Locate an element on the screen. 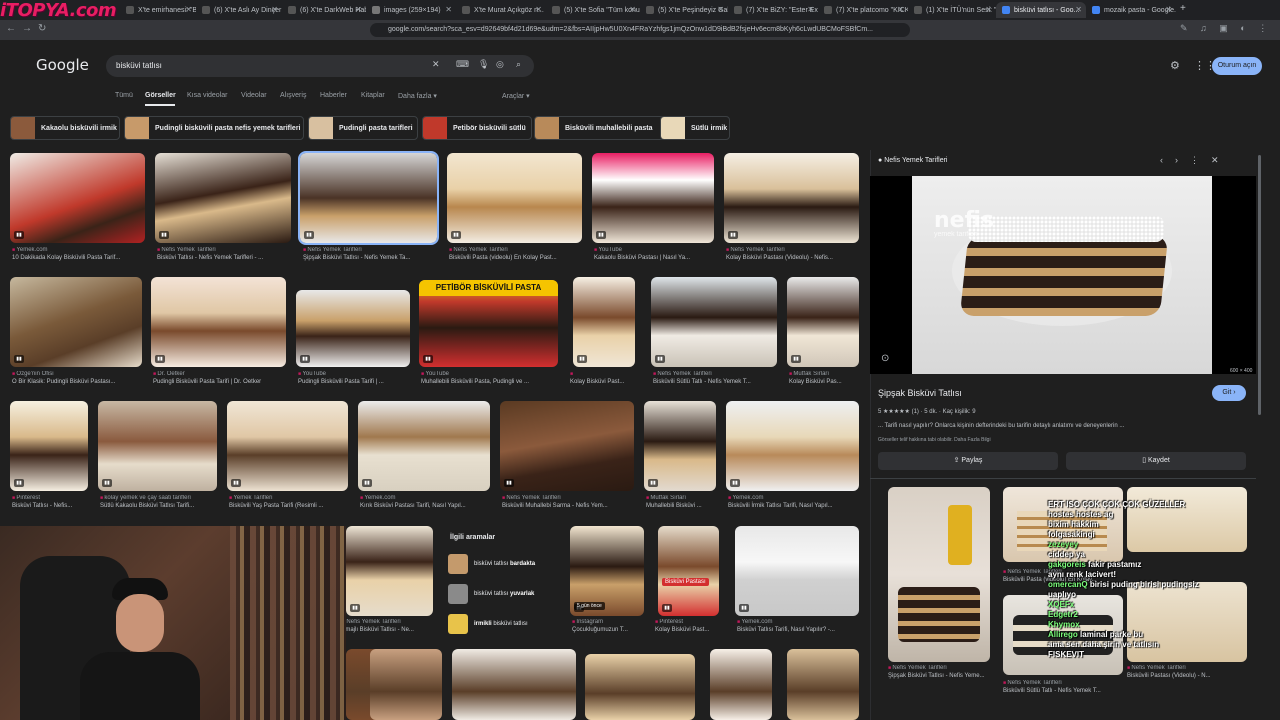 This screenshot has height=720, width=1280. search-input: bisküvi tatlısı is located at coordinates (139, 65).